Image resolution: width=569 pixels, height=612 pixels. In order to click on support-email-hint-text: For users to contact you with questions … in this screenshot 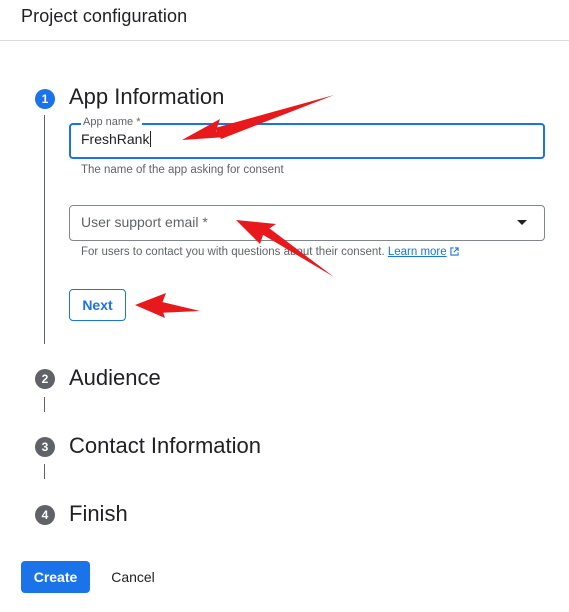, I will do `click(233, 252)`.